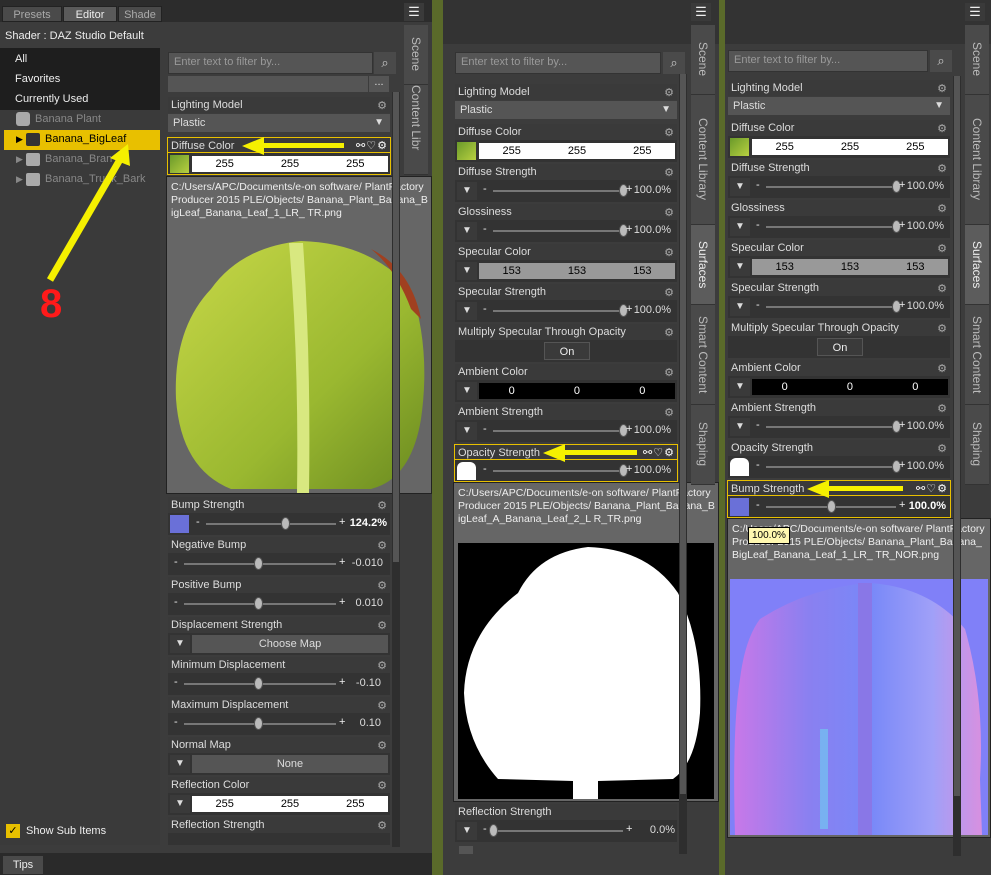 This screenshot has height=875, width=991. I want to click on menu-icon: ☰, so click(975, 12).